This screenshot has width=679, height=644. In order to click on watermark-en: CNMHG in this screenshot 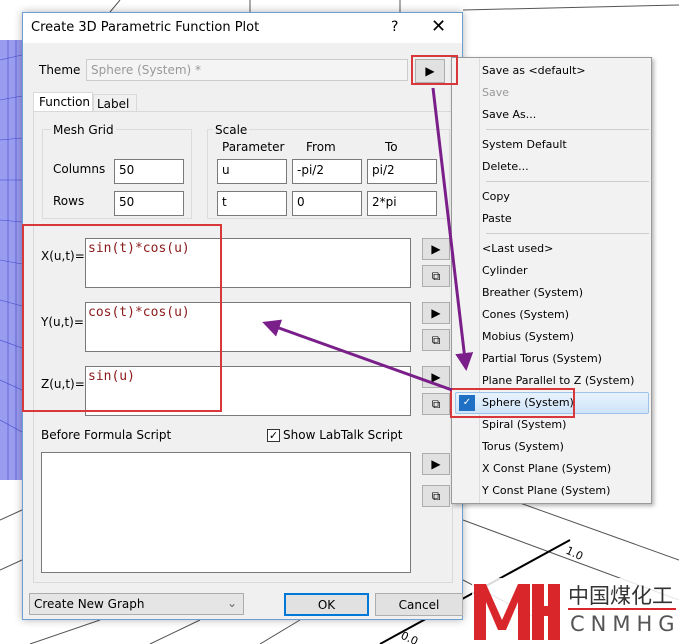, I will do `click(624, 624)`.